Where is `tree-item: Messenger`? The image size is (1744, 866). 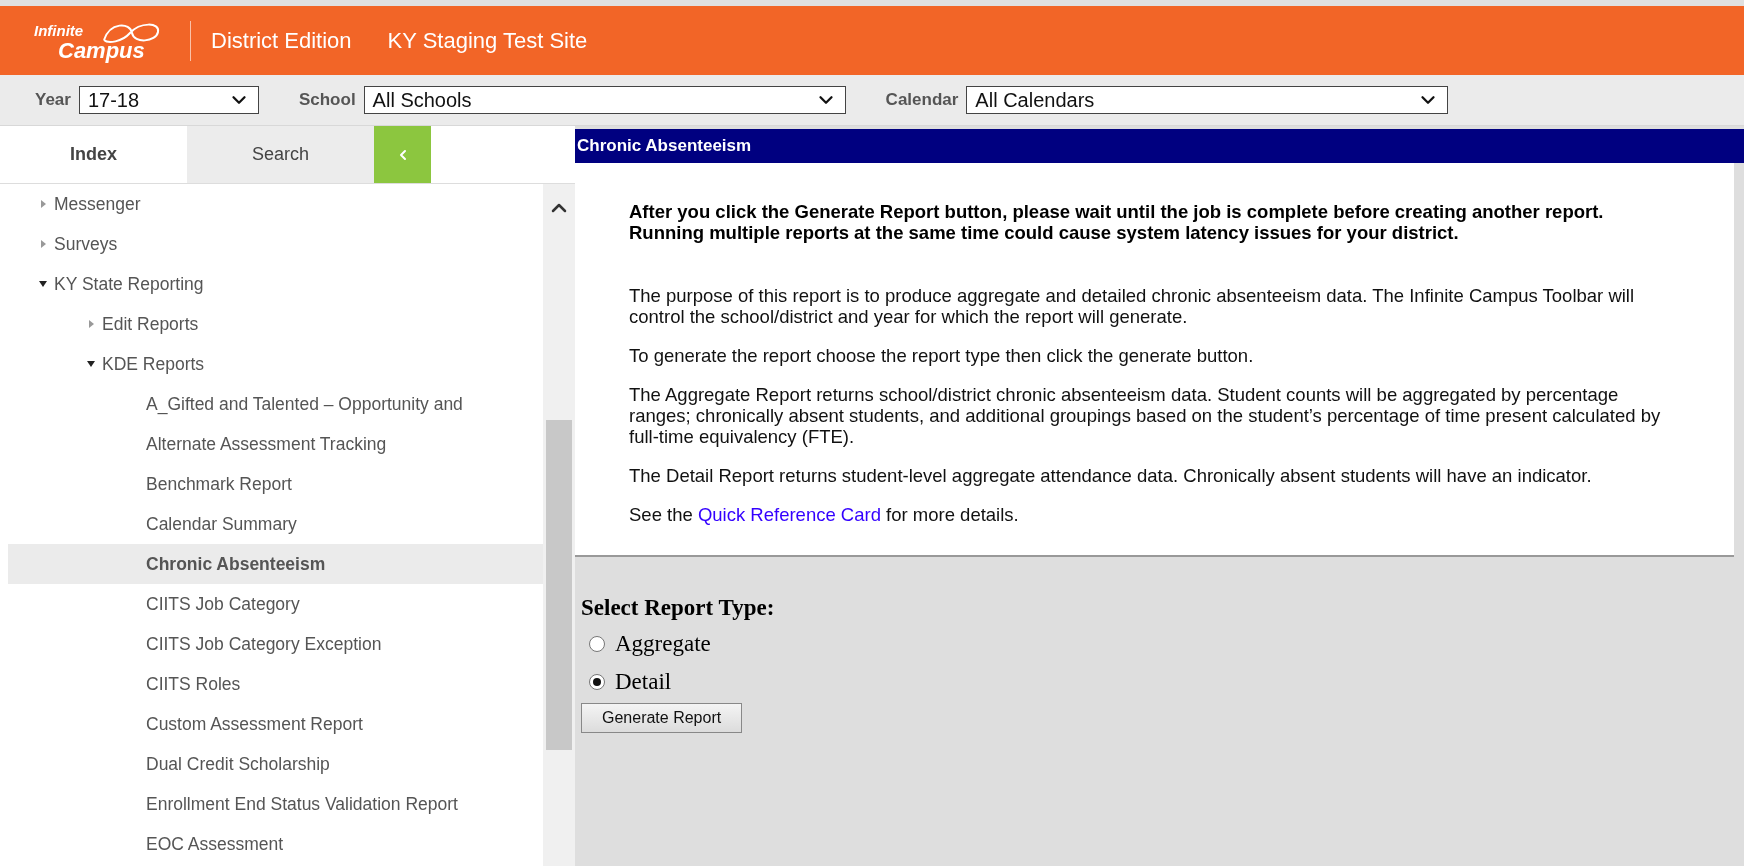
tree-item: Messenger is located at coordinates (275, 204).